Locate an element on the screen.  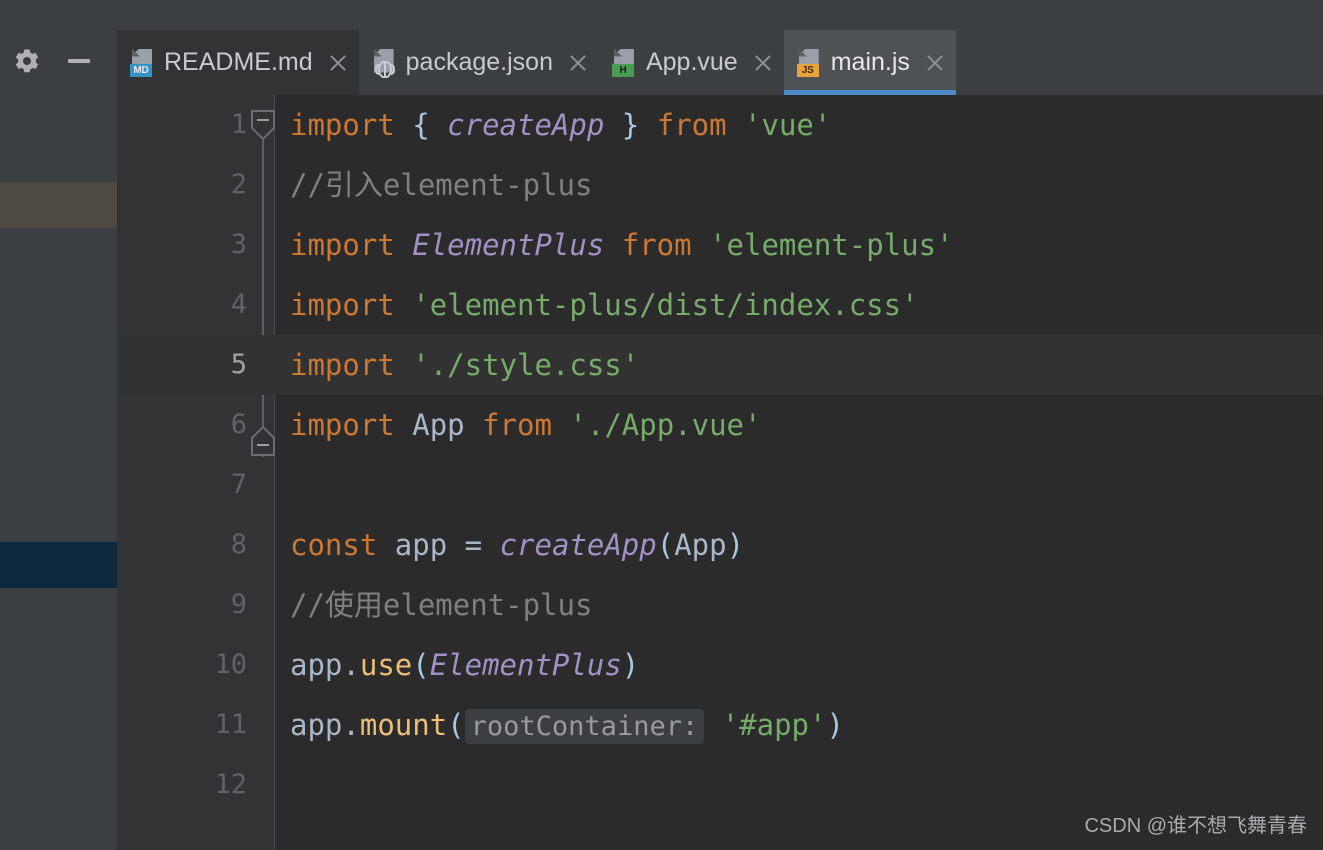
blue-selection-band is located at coordinates (58, 565).